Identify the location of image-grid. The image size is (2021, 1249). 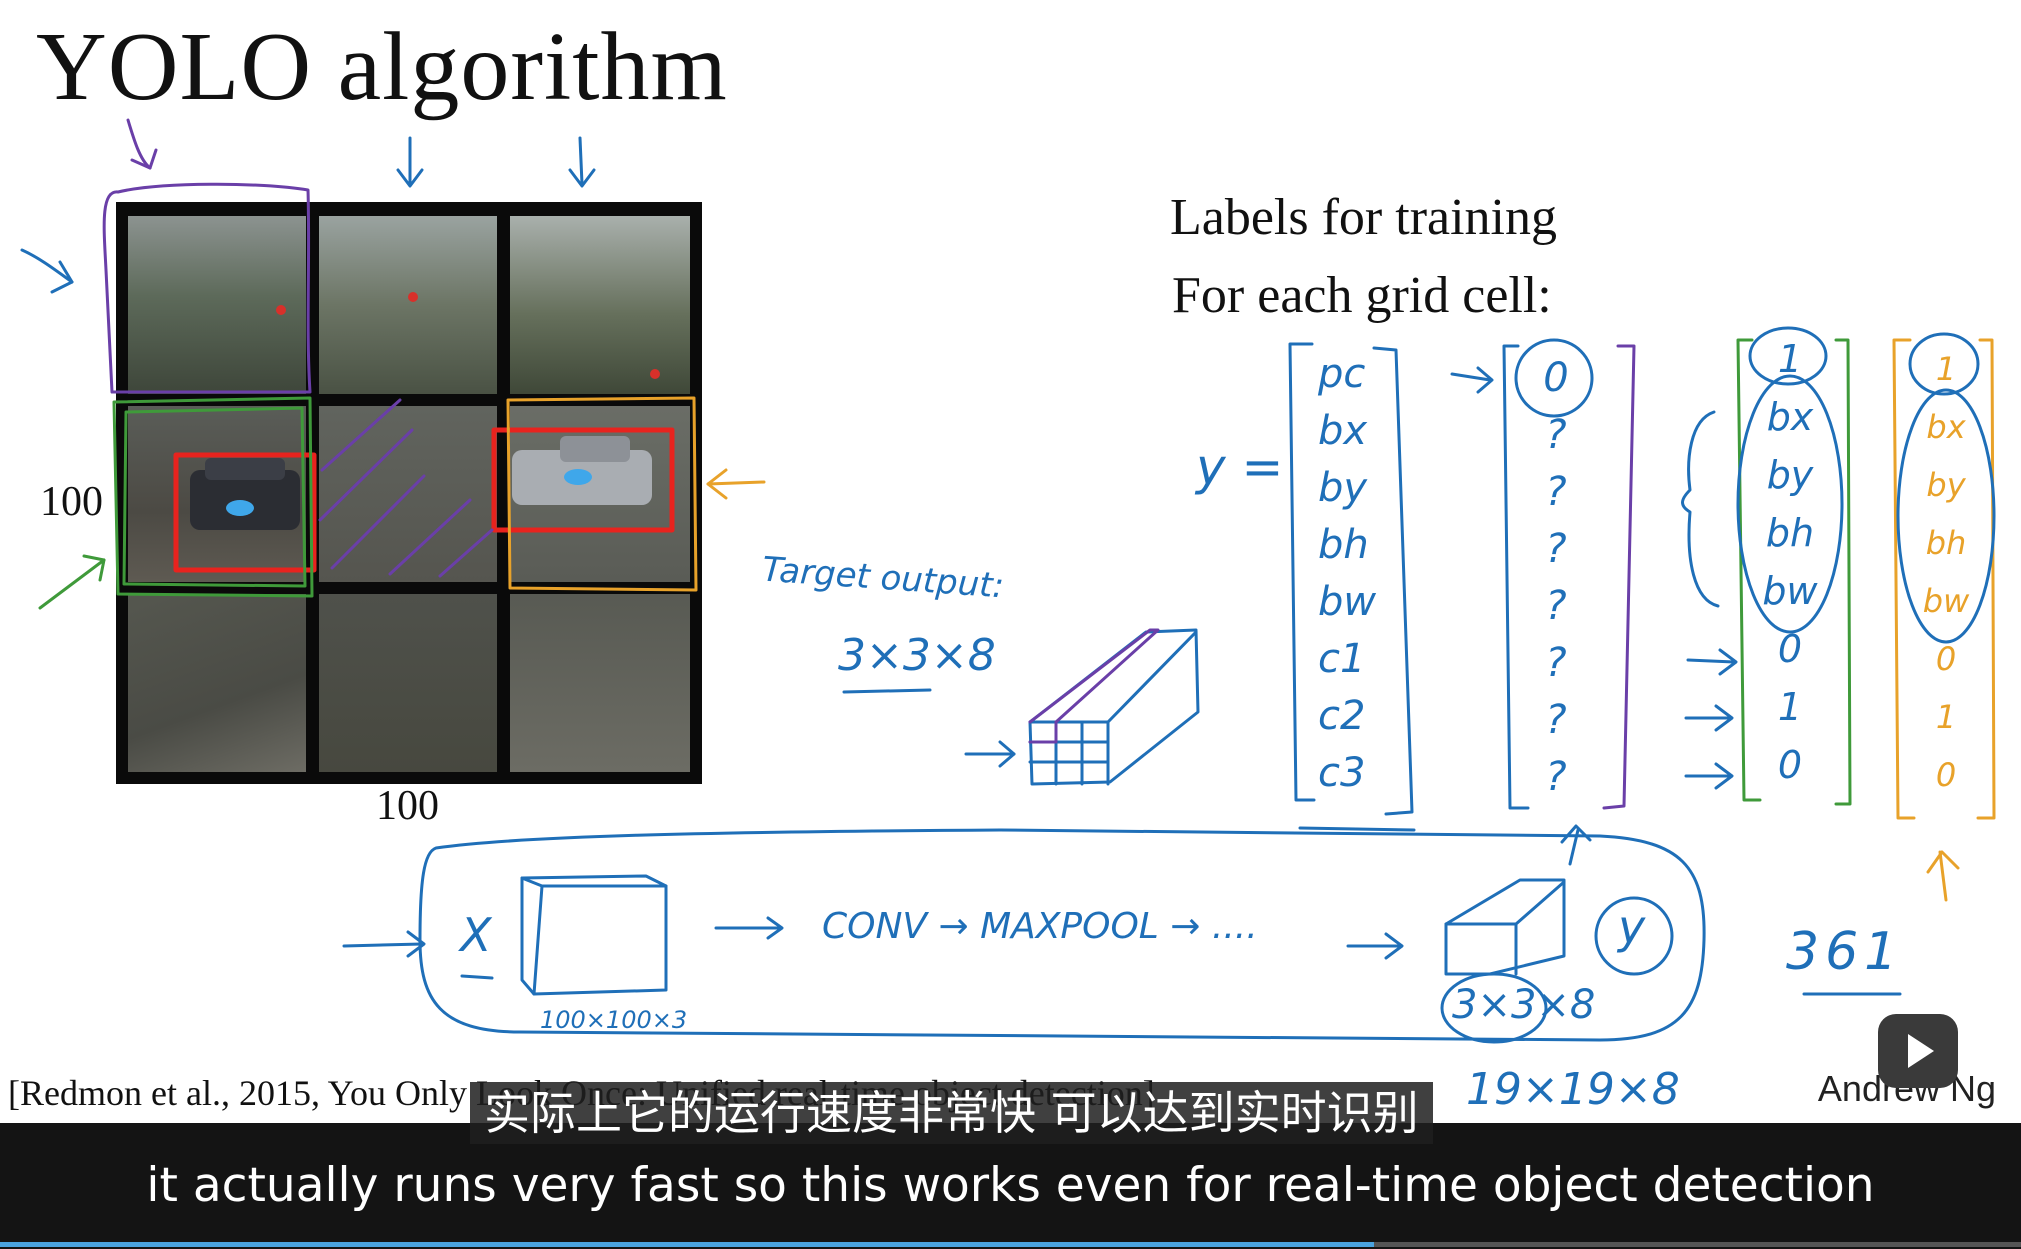
(409, 493).